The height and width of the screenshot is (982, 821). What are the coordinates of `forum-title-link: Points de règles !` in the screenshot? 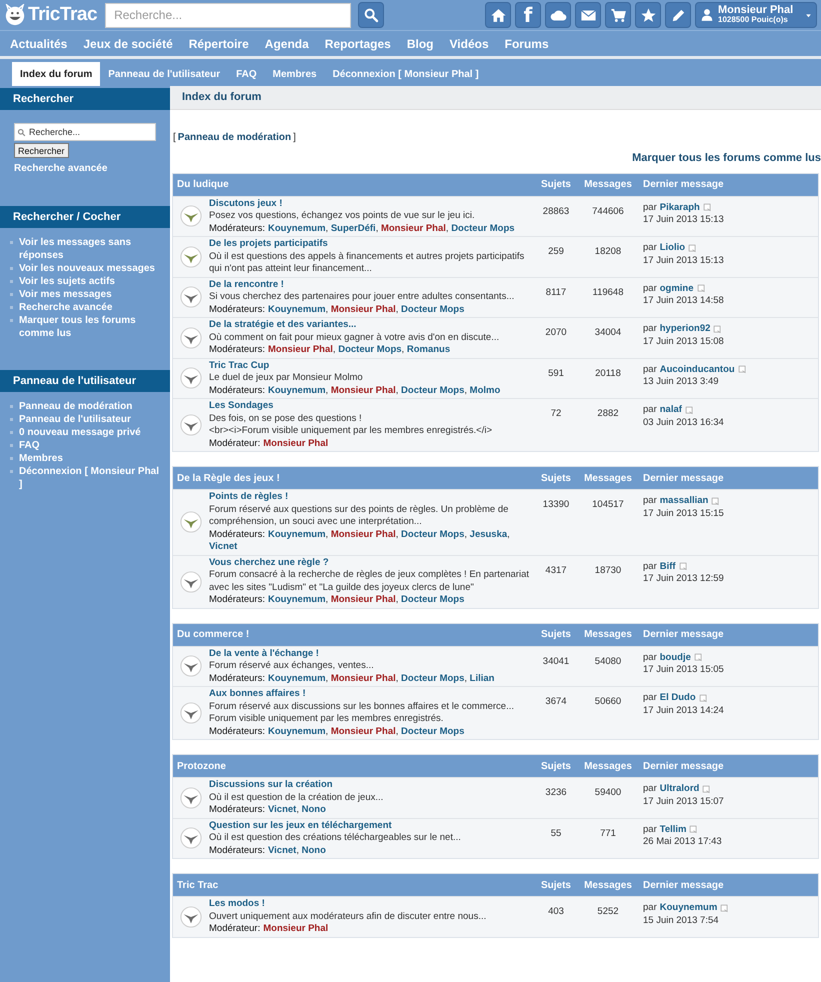 It's located at (370, 497).